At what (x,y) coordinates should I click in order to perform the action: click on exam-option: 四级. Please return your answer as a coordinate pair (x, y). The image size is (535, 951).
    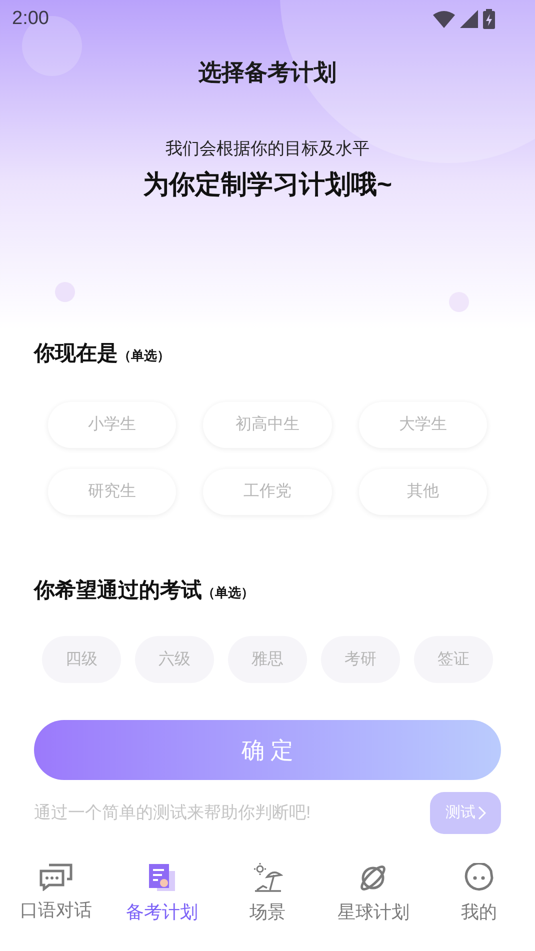
    Looking at the image, I should click on (81, 659).